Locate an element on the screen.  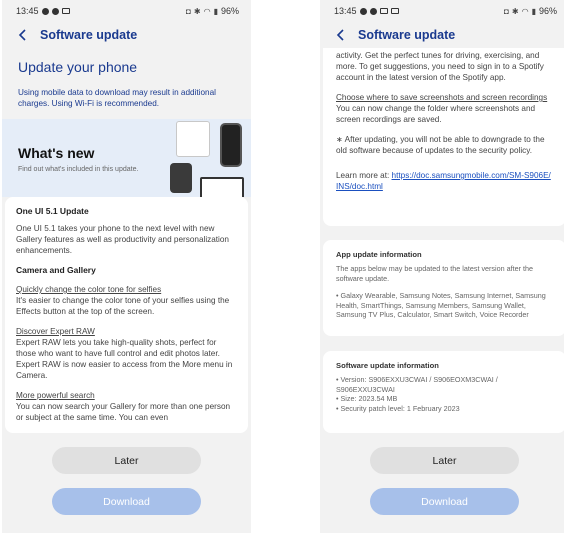
banner-title: What's new is located at coordinates (56, 153).